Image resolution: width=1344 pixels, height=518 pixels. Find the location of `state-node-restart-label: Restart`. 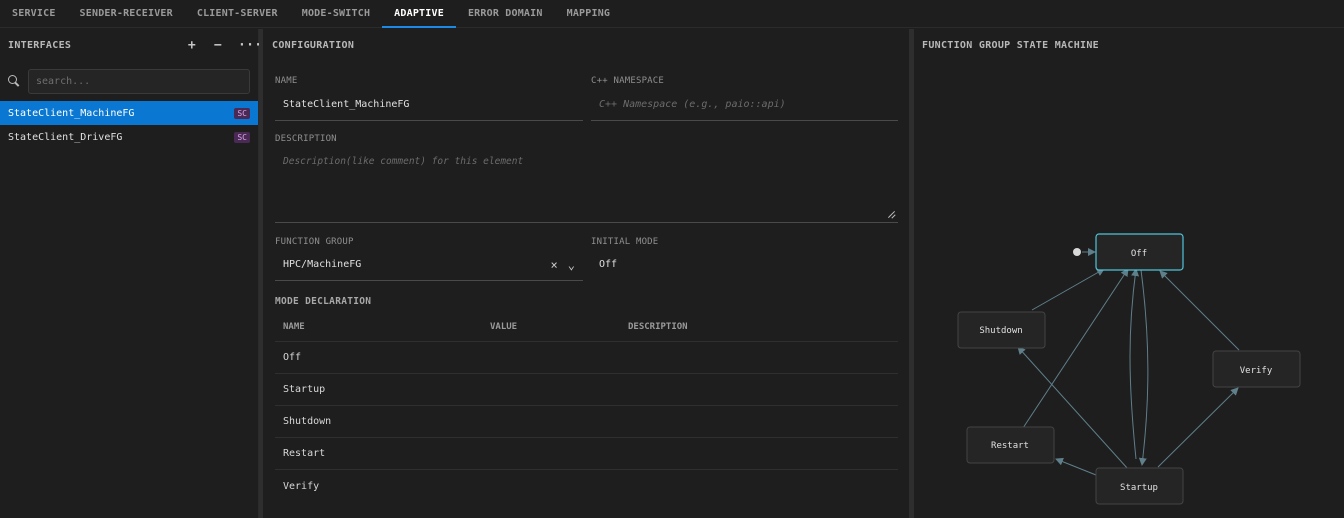

state-node-restart-label: Restart is located at coordinates (1010, 446).